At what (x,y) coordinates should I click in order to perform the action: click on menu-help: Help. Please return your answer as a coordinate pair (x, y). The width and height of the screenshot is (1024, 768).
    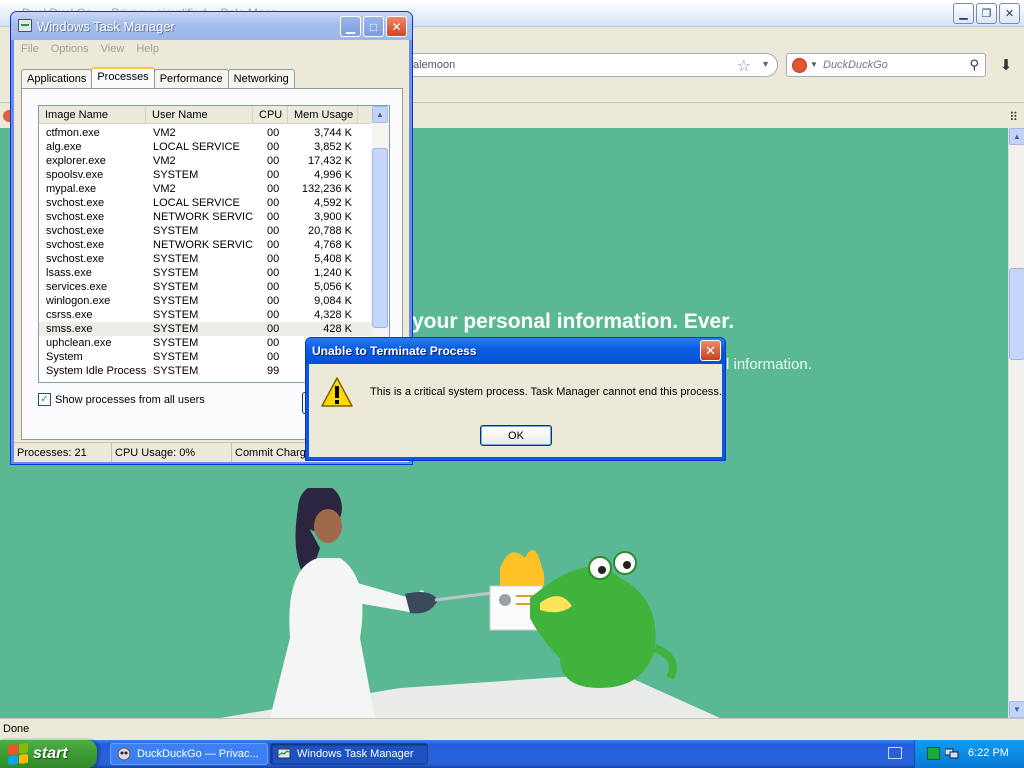
    Looking at the image, I should click on (147, 50).